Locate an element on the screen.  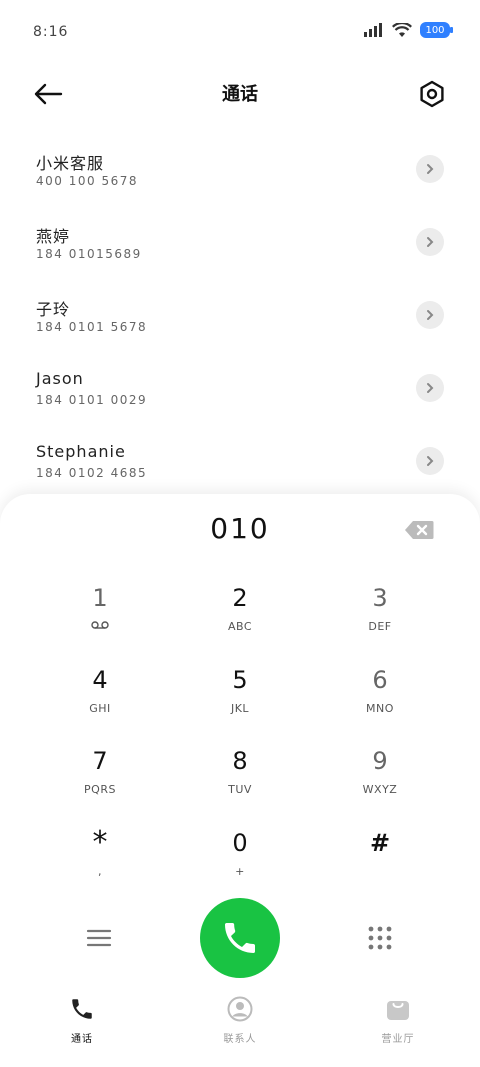
key-digit: 3 is located at coordinates (380, 598).